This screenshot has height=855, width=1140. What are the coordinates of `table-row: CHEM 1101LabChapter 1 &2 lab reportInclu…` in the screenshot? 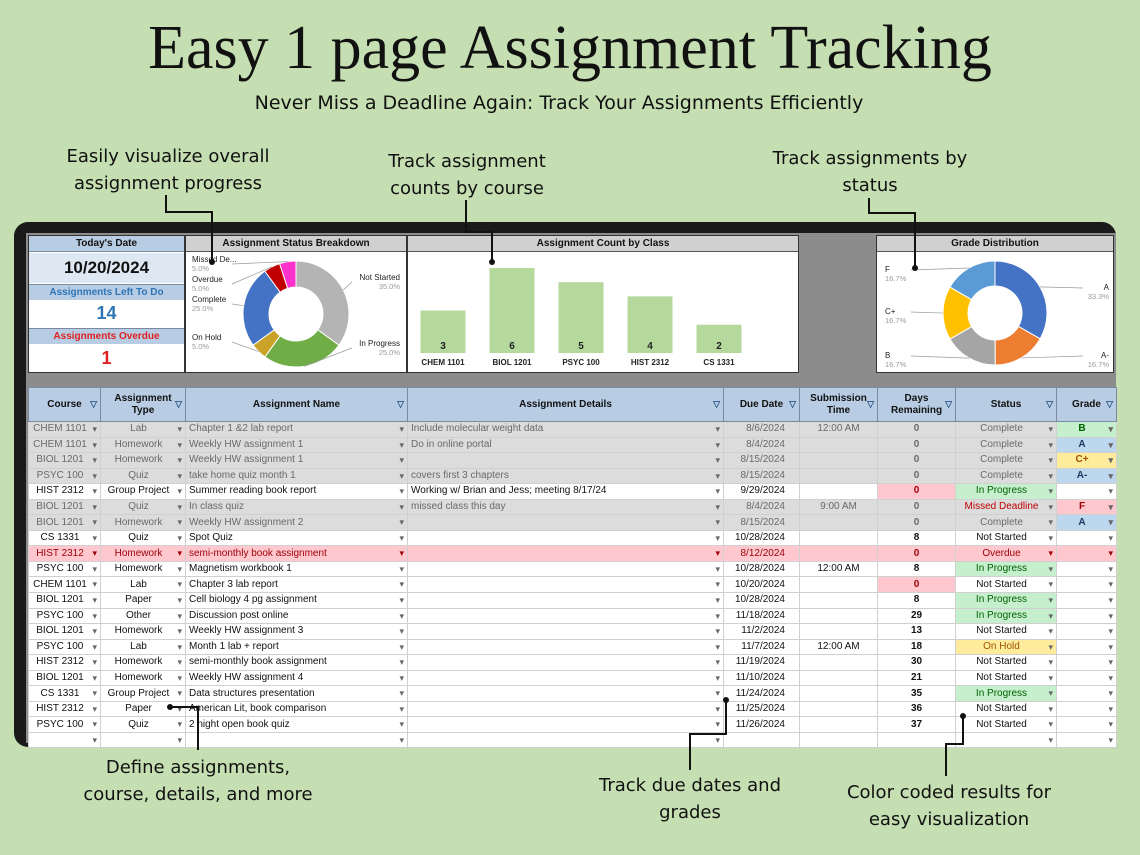 It's located at (572, 429).